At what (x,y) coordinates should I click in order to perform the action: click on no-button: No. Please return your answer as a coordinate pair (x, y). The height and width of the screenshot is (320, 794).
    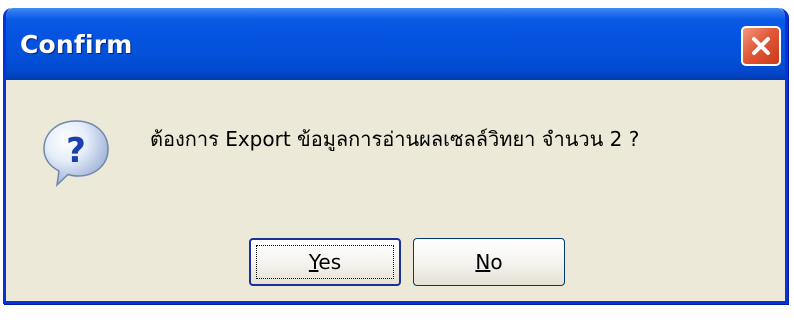
    Looking at the image, I should click on (489, 262).